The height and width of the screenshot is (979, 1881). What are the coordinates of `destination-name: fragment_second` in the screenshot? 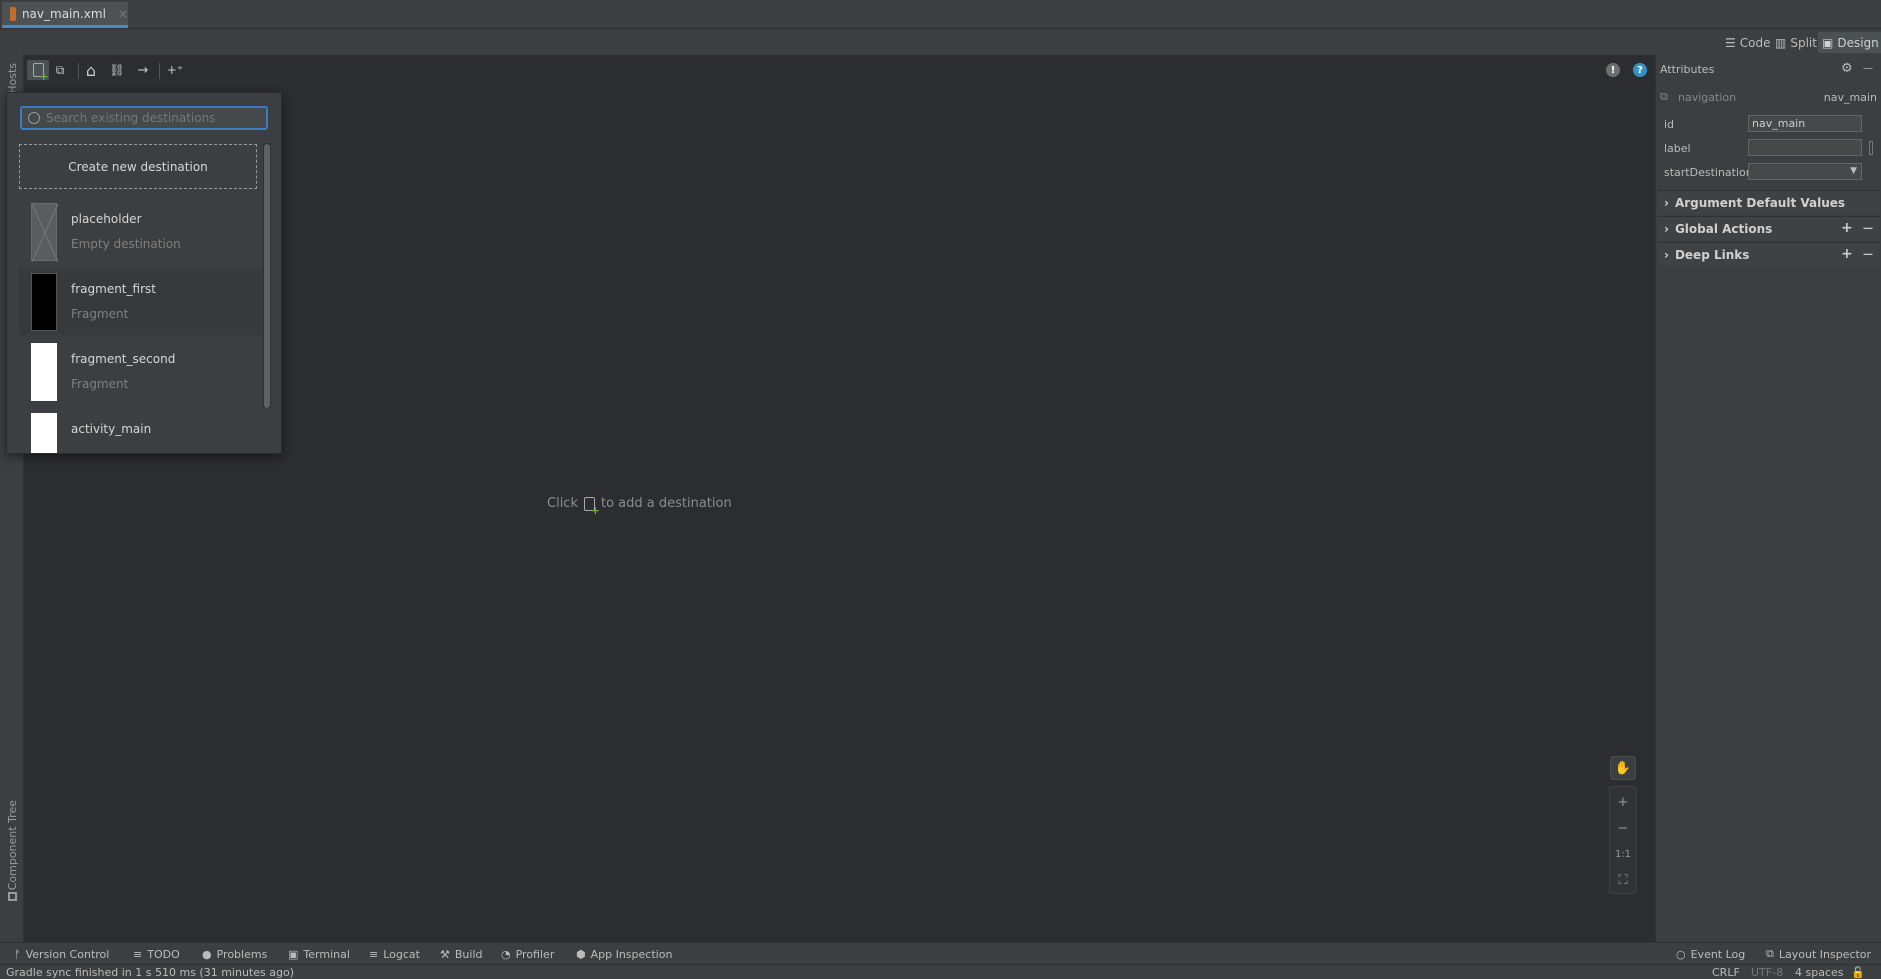 It's located at (123, 359).